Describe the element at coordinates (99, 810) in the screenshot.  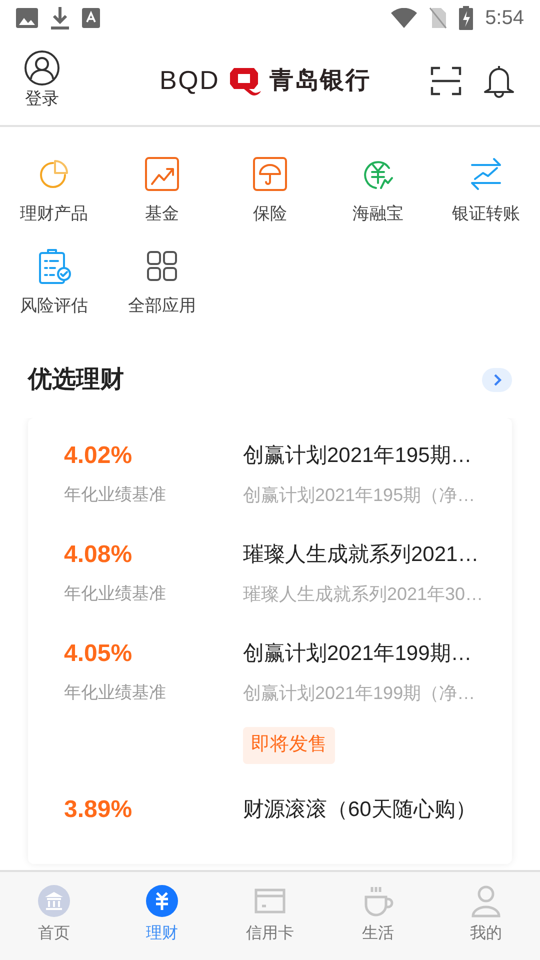
I see `rate-value: 3.89%` at that location.